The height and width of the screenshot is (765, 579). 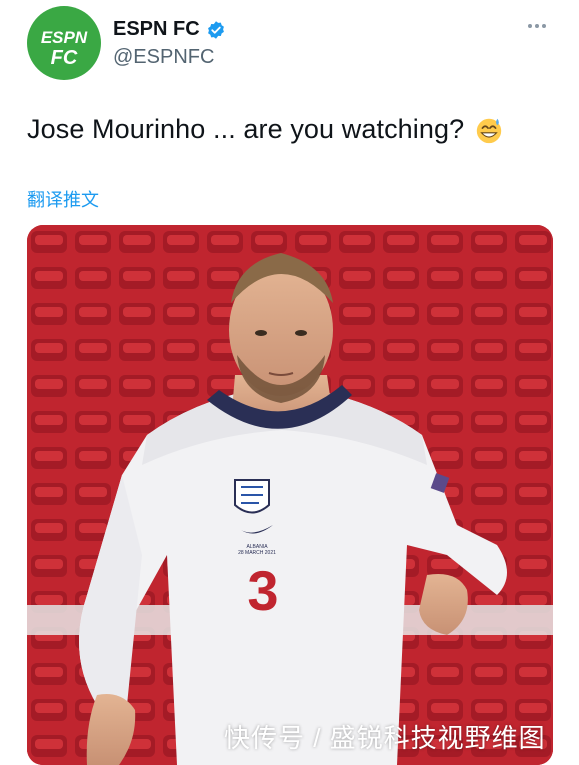 I want to click on author-name-row: ESPN FC, so click(x=169, y=29).